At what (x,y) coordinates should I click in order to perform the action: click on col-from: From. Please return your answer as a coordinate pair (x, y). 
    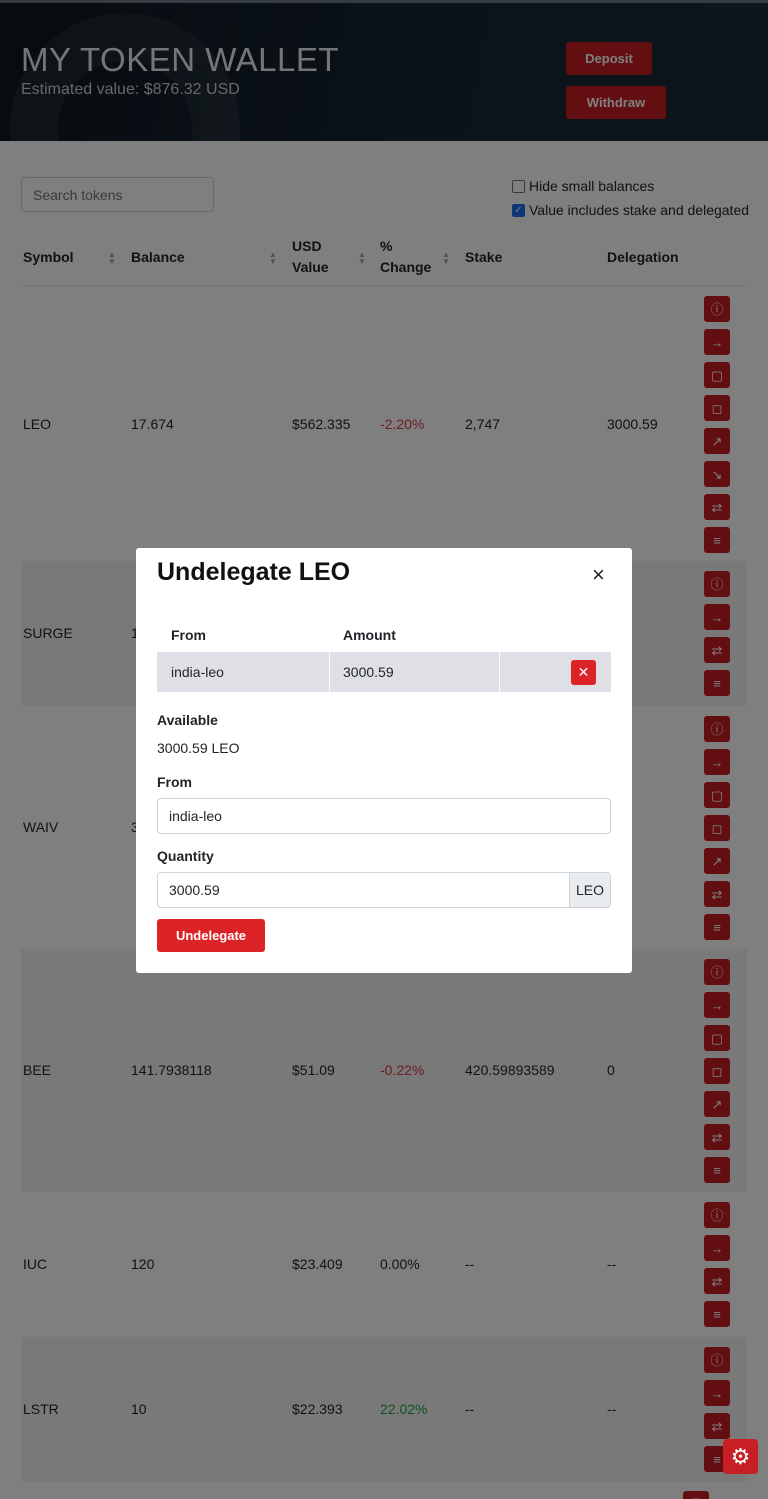
    Looking at the image, I should click on (188, 635).